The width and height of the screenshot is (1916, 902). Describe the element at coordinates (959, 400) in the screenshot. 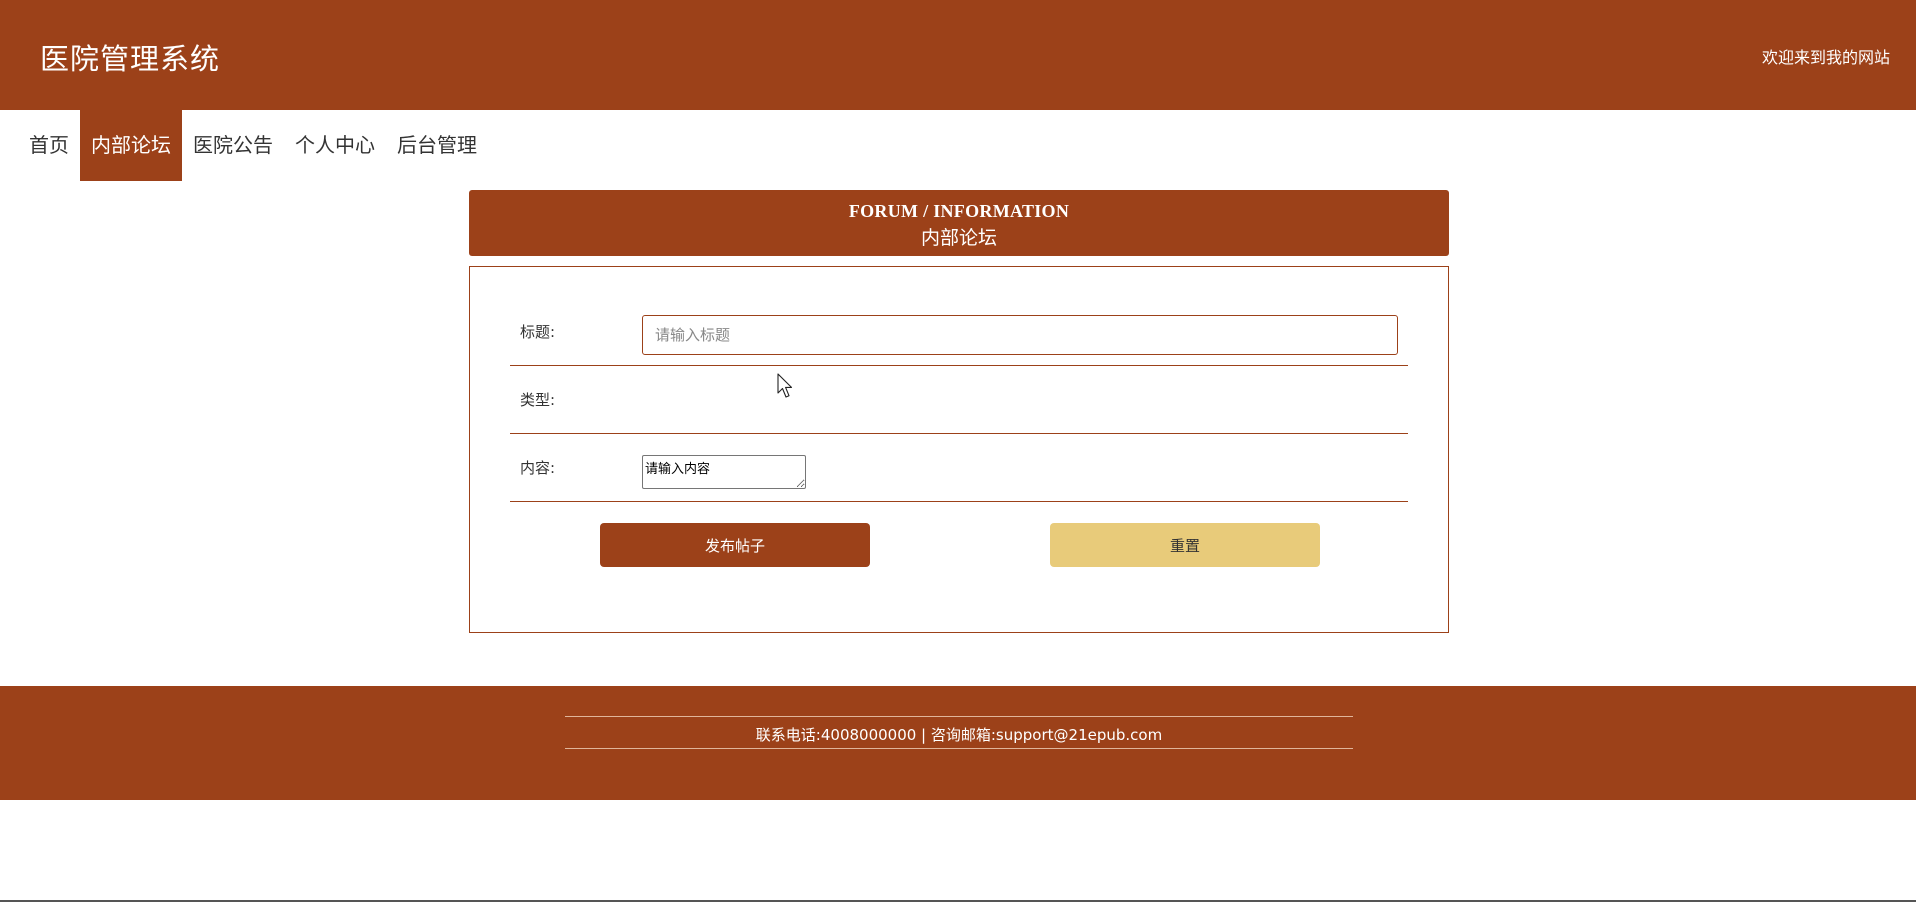

I see `form-row-type: 类型:` at that location.